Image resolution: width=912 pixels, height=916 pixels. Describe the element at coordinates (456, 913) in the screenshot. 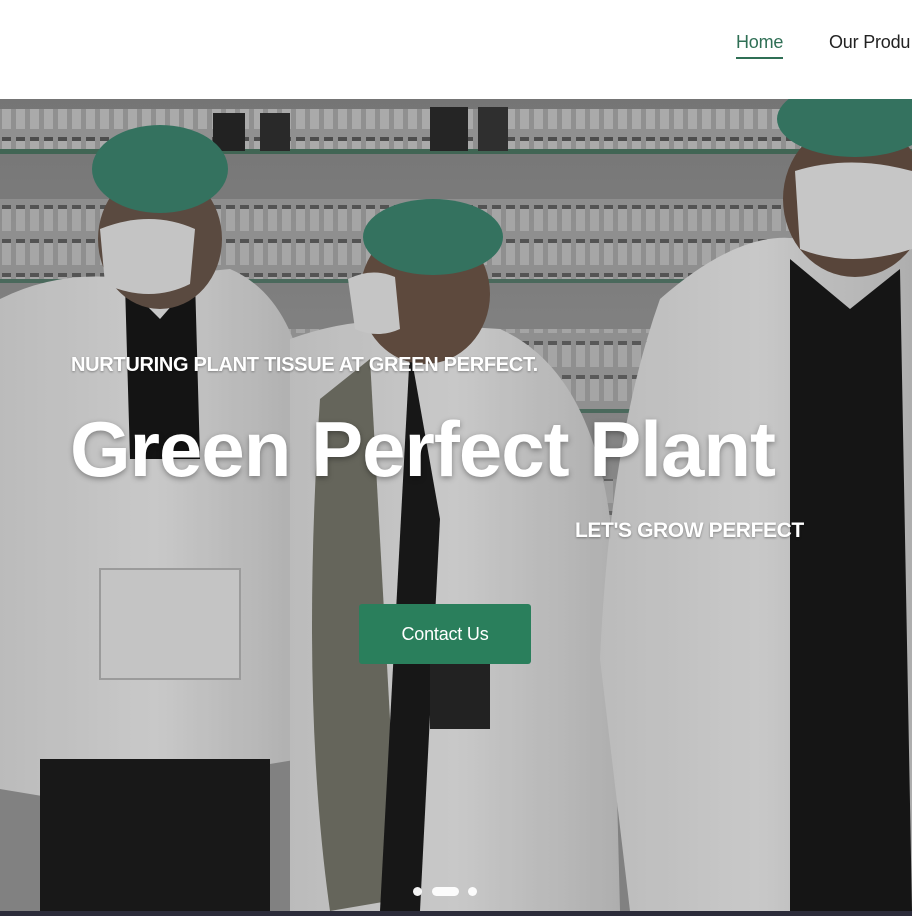

I see `bottom-edge` at that location.